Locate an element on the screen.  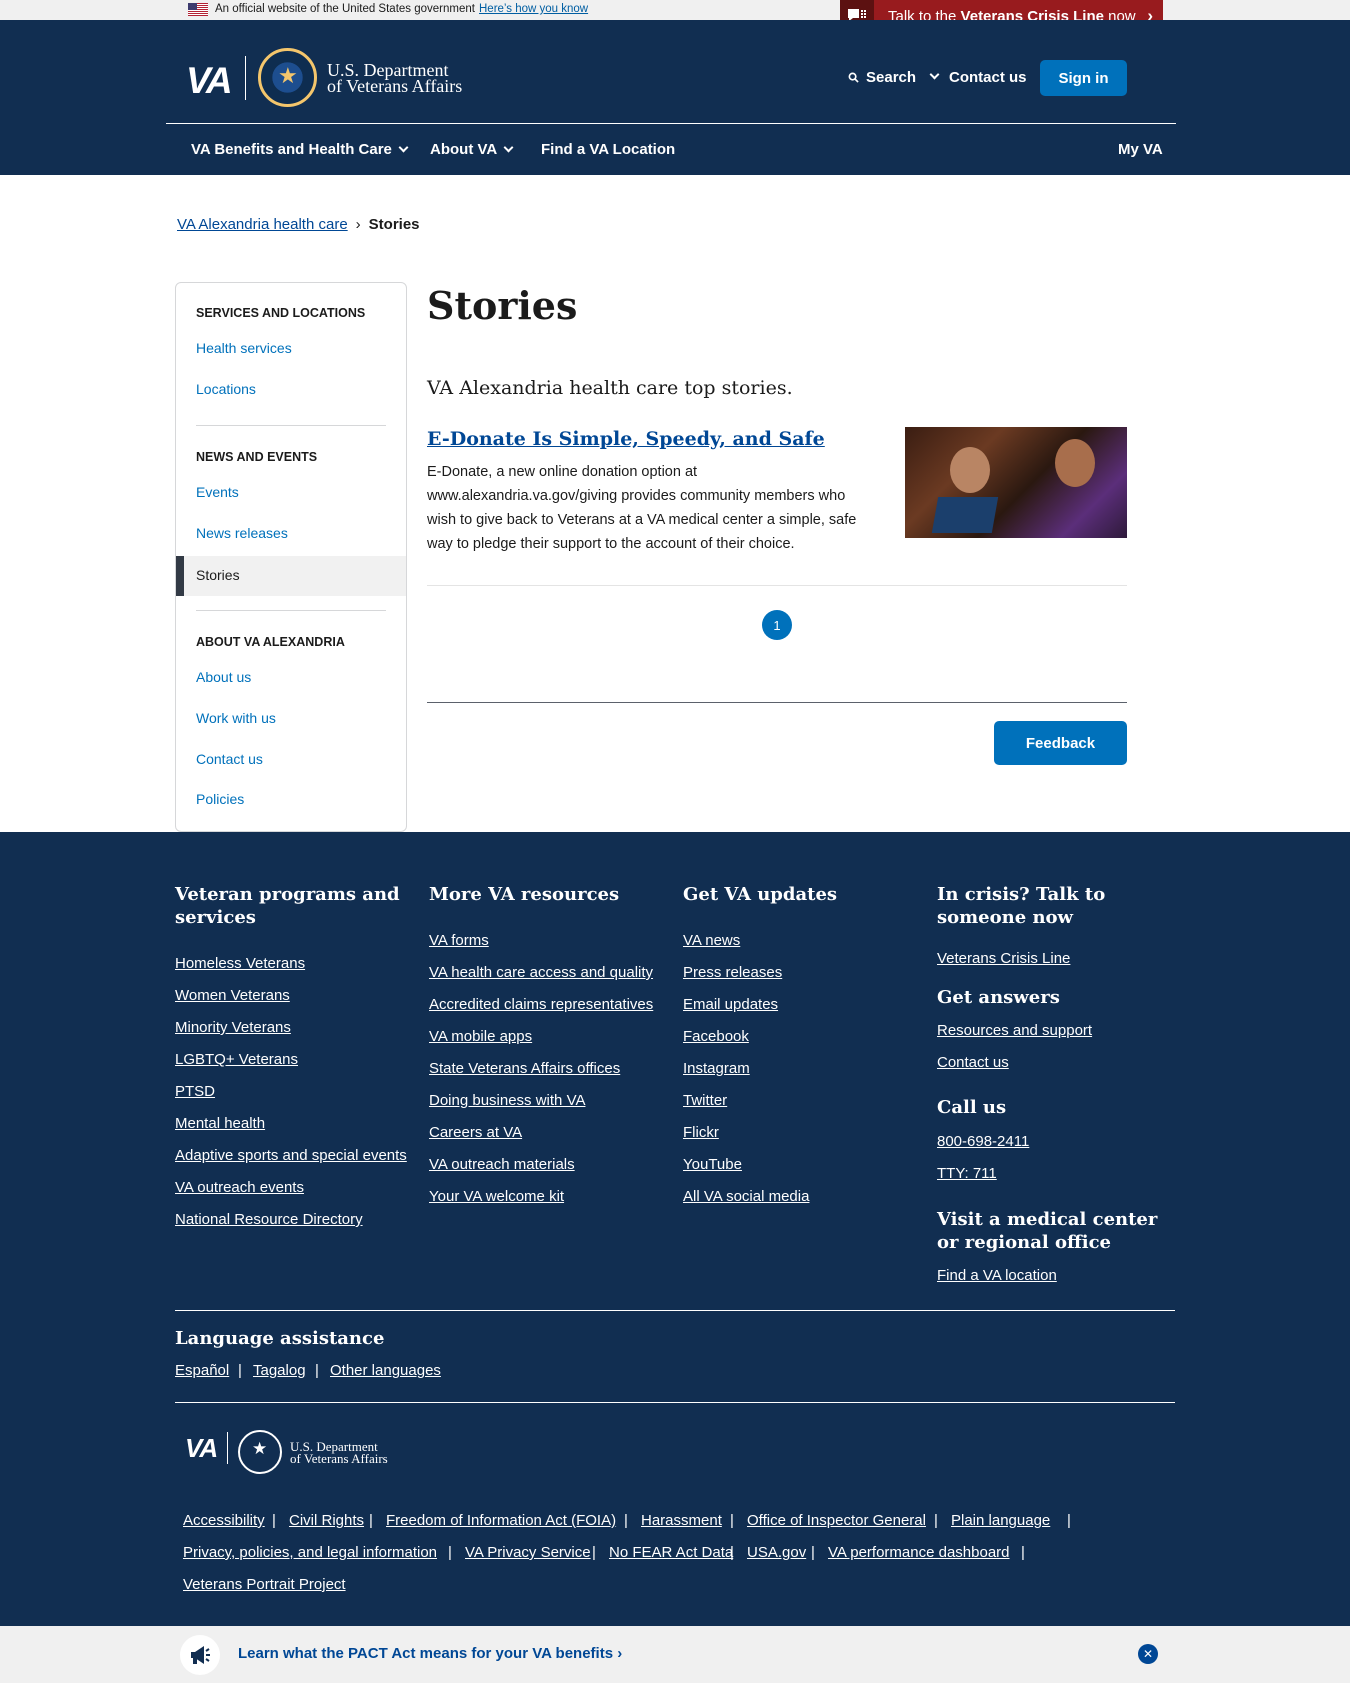
close-icon: ✕ is located at coordinates (1148, 1654).